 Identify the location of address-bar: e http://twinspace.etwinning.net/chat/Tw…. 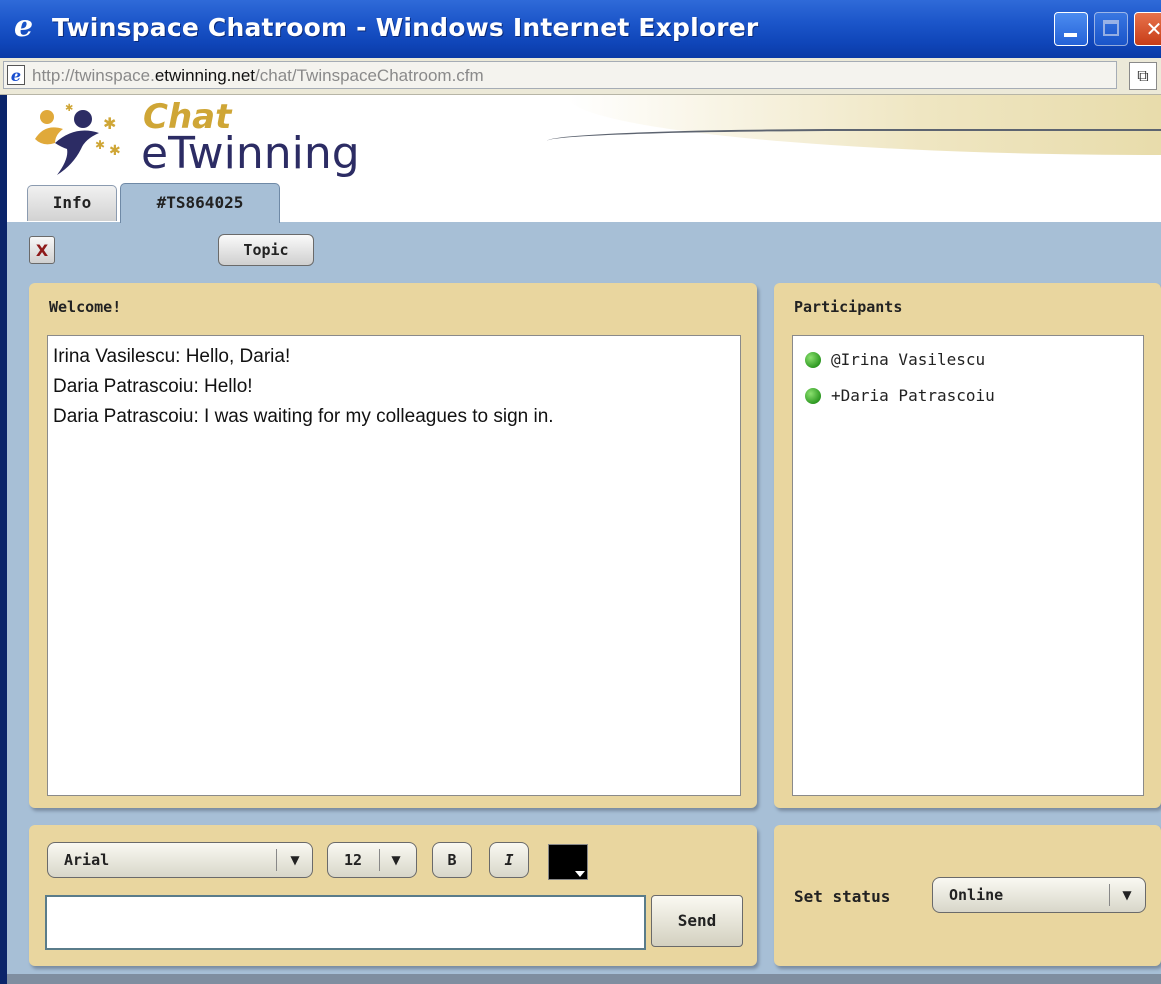
(580, 76).